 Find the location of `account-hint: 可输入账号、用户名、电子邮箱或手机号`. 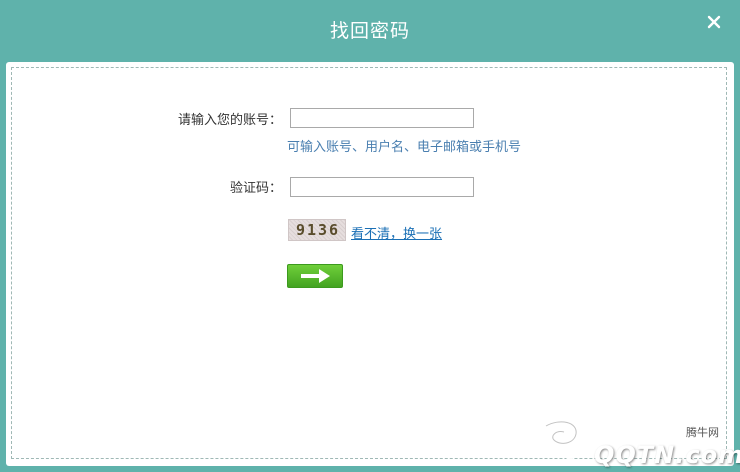

account-hint: 可输入账号、用户名、电子邮箱或手机号 is located at coordinates (404, 147).